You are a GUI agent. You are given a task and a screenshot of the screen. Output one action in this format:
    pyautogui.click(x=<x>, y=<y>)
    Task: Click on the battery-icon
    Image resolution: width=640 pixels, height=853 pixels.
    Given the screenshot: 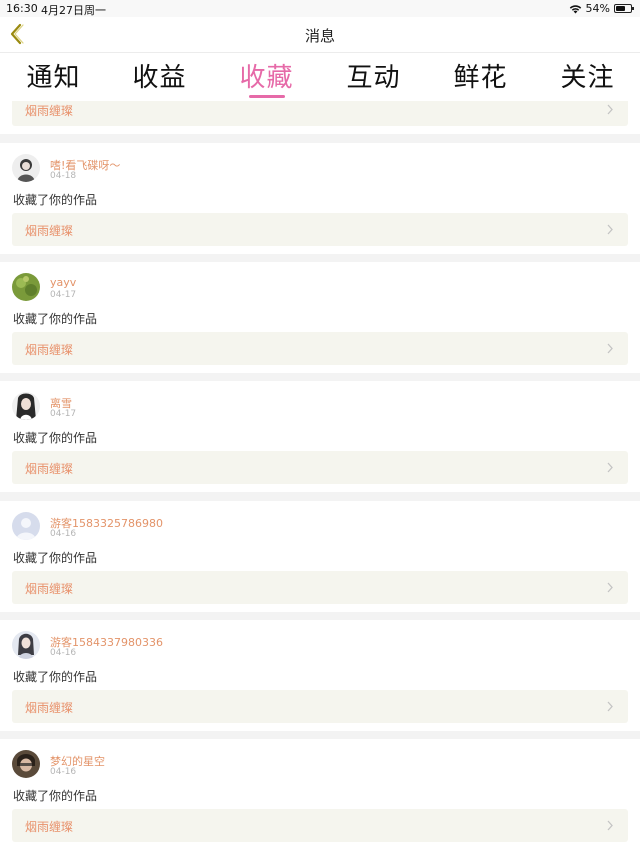 What is the action you would take?
    pyautogui.click(x=624, y=8)
    